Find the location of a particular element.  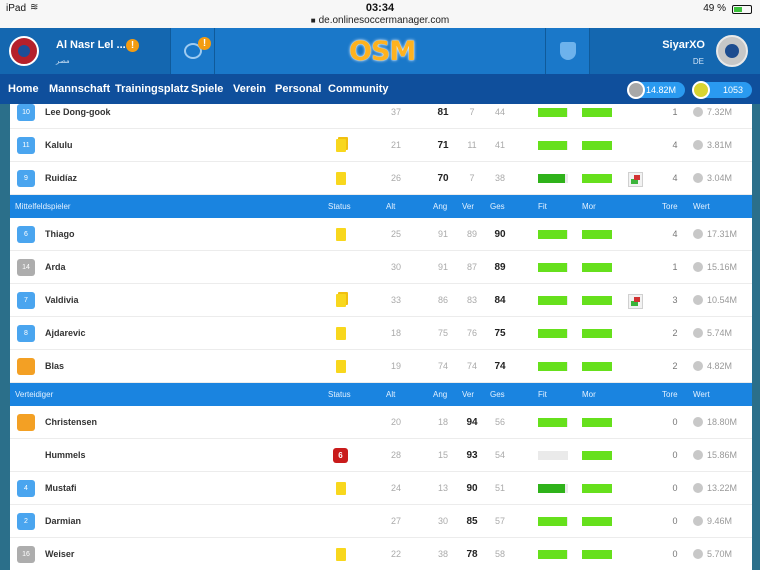

nav-trainingsplatz: Trainingsplatz is located at coordinates (152, 89).